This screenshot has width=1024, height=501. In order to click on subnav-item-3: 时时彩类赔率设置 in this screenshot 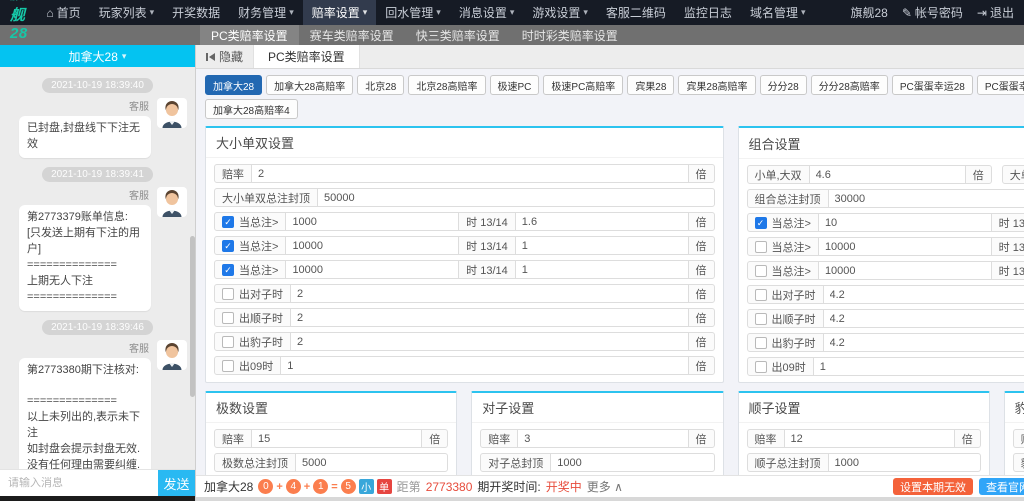, I will do `click(570, 35)`.